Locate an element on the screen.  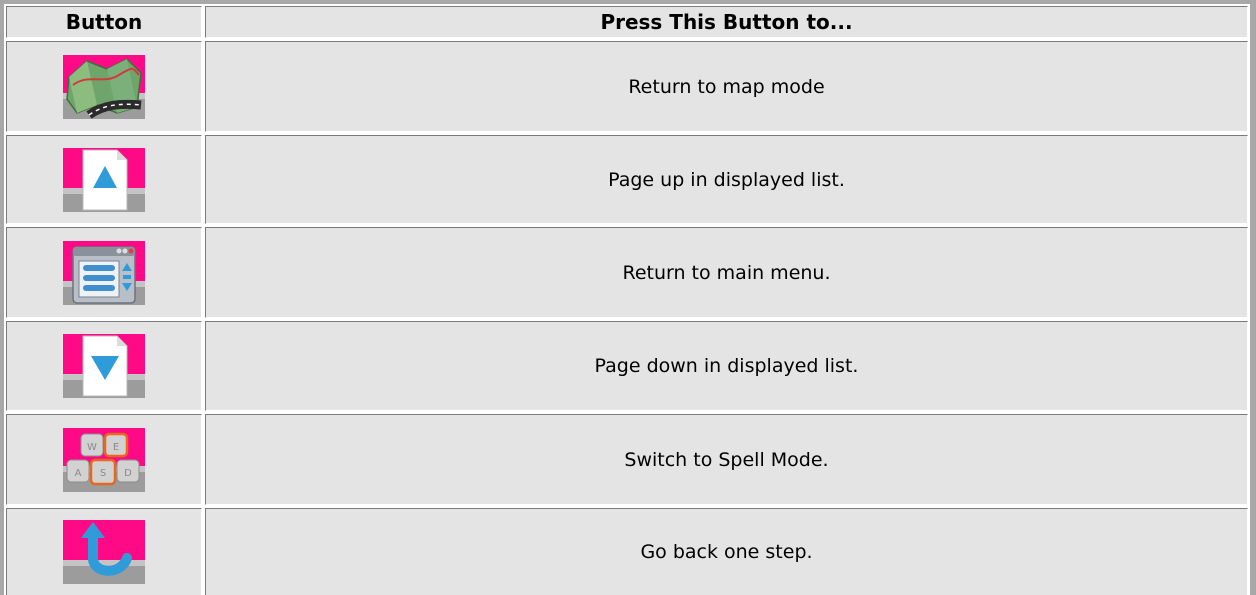
table-row-3-icon-cell is located at coordinates (104, 272).